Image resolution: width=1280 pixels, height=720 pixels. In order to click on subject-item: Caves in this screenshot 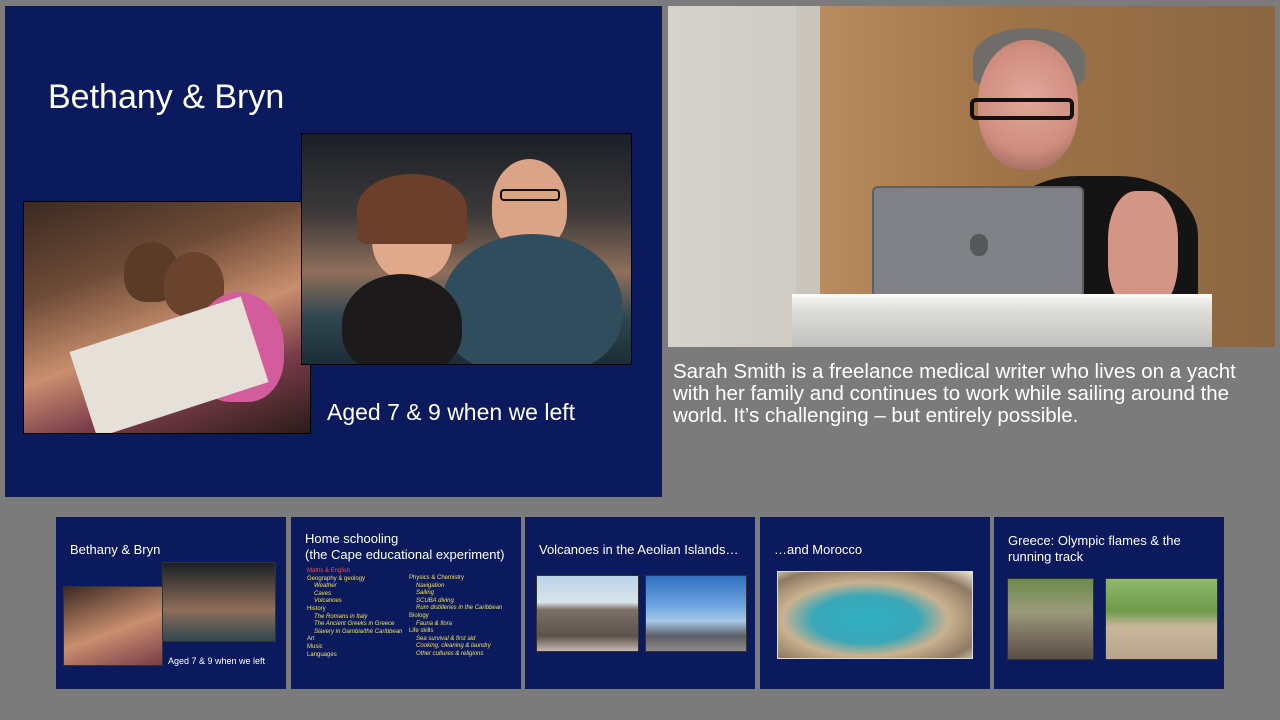, I will do `click(323, 593)`.